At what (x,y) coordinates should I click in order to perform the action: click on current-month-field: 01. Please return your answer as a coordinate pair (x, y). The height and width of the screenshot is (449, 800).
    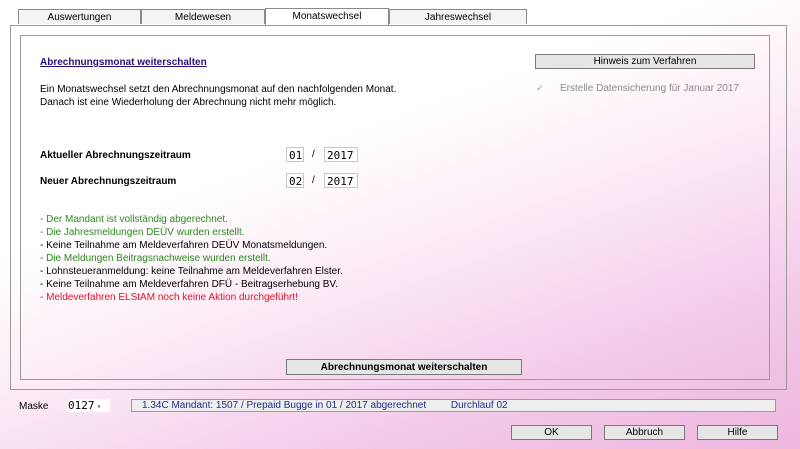
    Looking at the image, I should click on (295, 154).